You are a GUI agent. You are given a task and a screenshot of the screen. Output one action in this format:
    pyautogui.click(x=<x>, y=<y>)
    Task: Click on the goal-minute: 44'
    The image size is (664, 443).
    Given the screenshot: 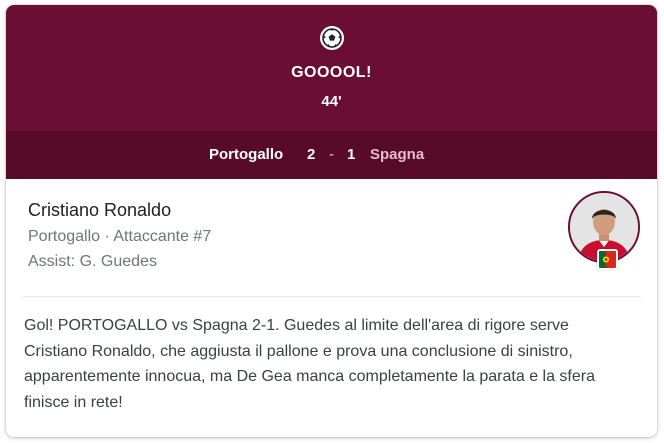 What is the action you would take?
    pyautogui.click(x=331, y=101)
    